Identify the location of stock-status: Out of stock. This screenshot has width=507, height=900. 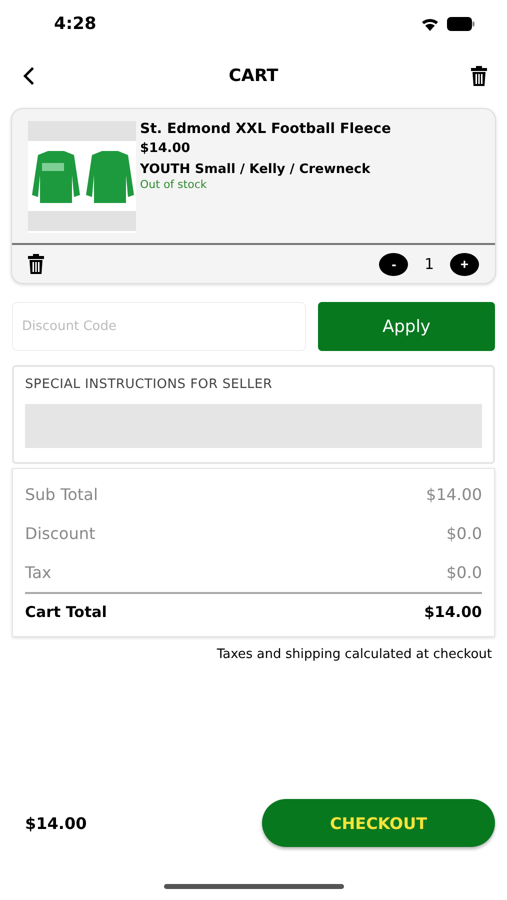
(174, 184).